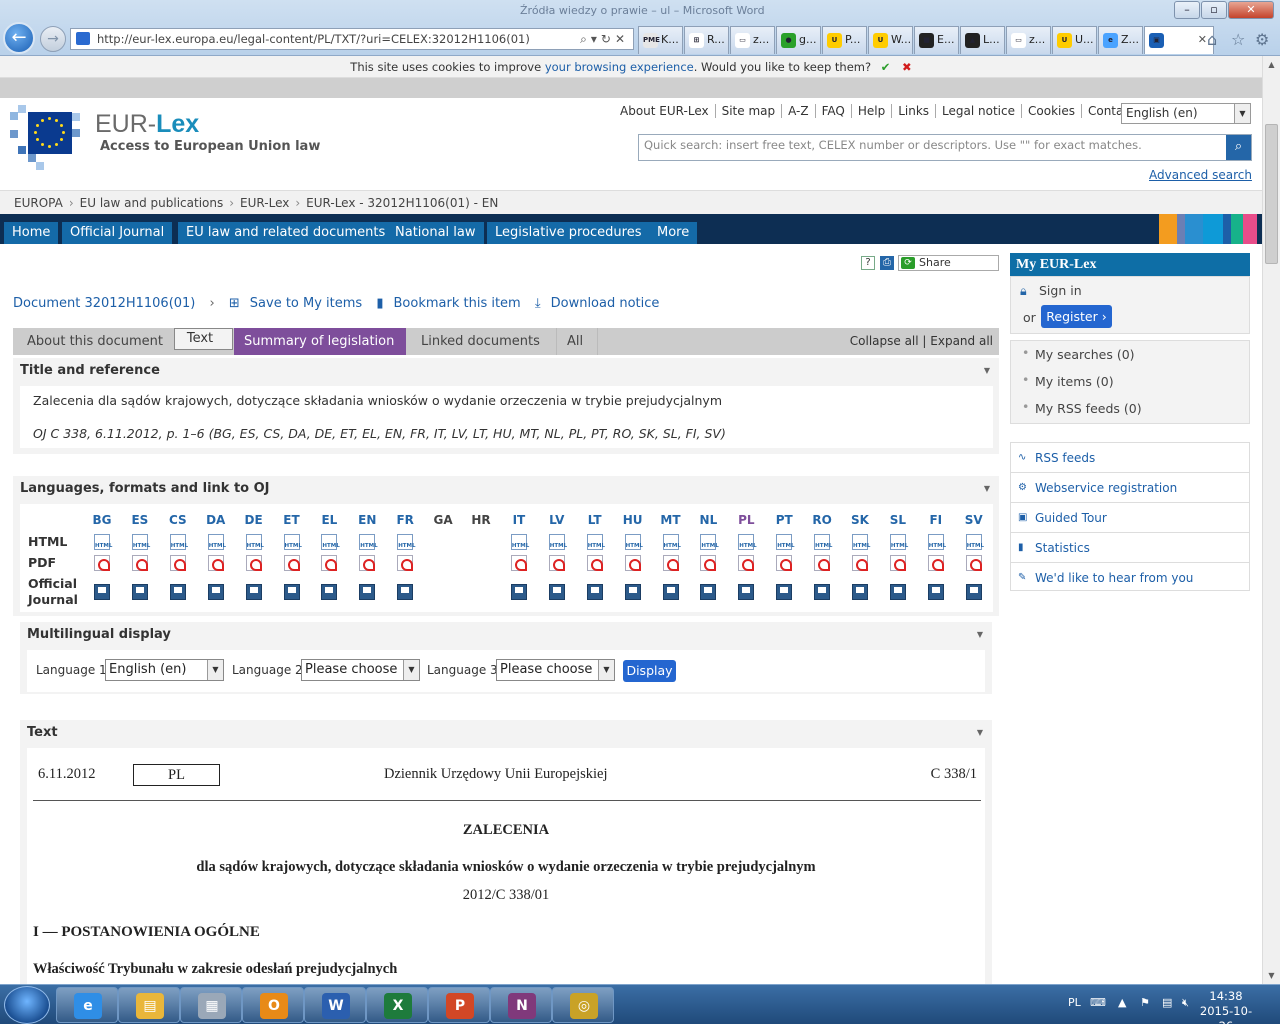  I want to click on language-code-cs: CS, so click(178, 520).